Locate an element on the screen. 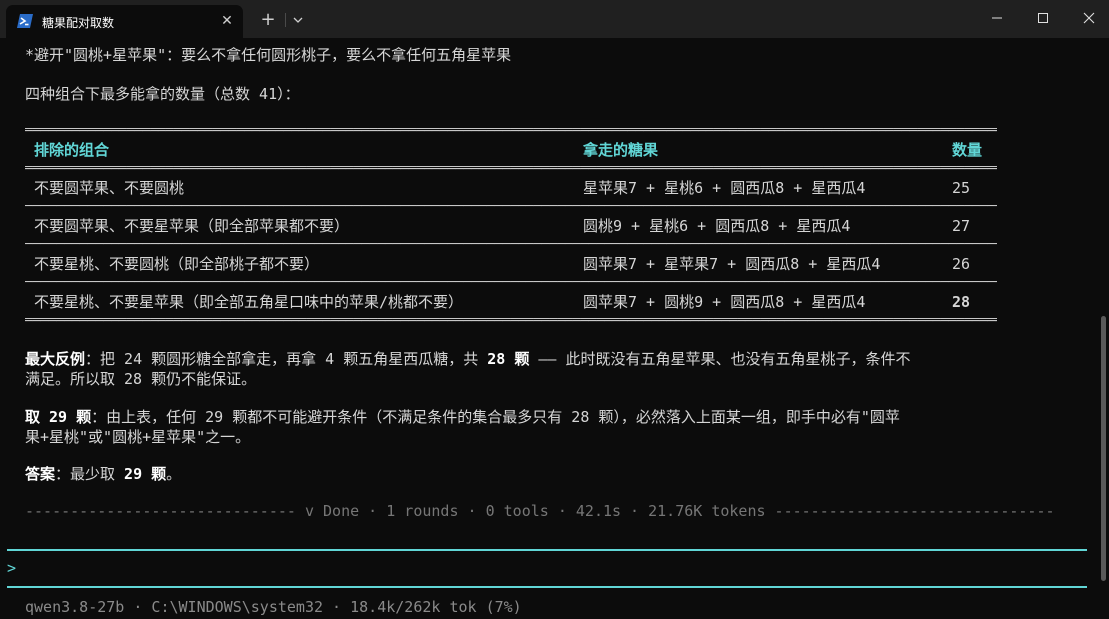 This screenshot has width=1109, height=619. label-counterexample: 最大反例 is located at coordinates (55, 359).